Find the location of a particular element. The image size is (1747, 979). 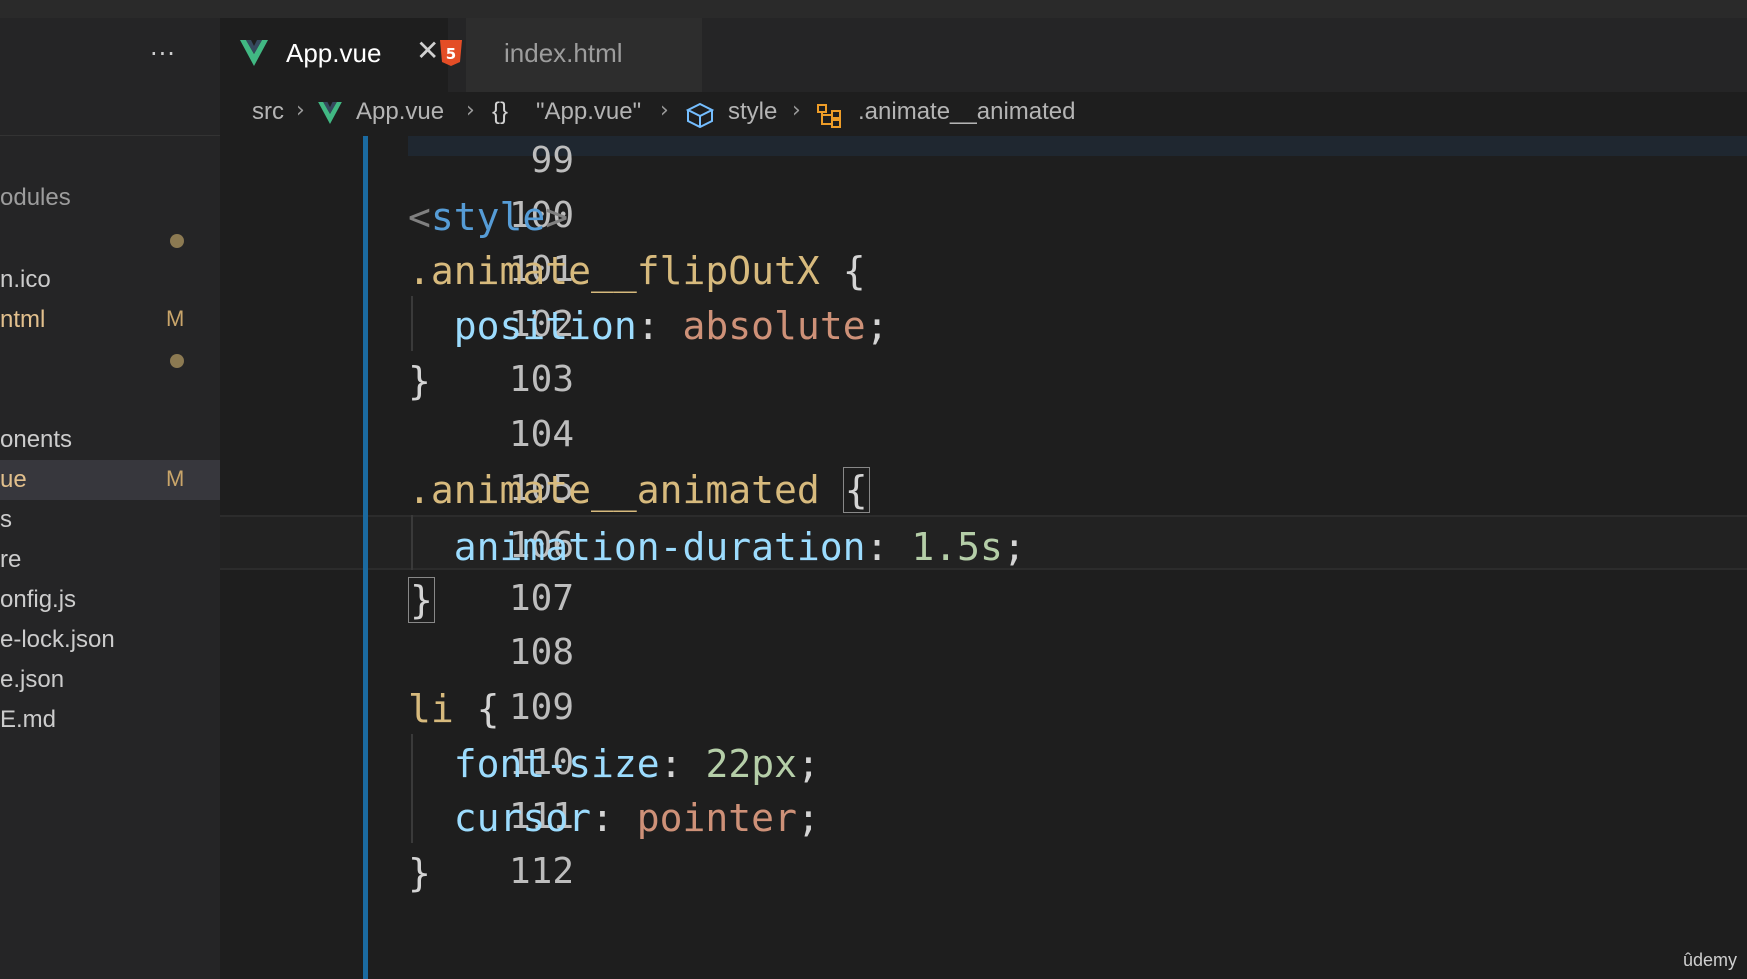

code-content: cursor: pointer; is located at coordinates (614, 818).